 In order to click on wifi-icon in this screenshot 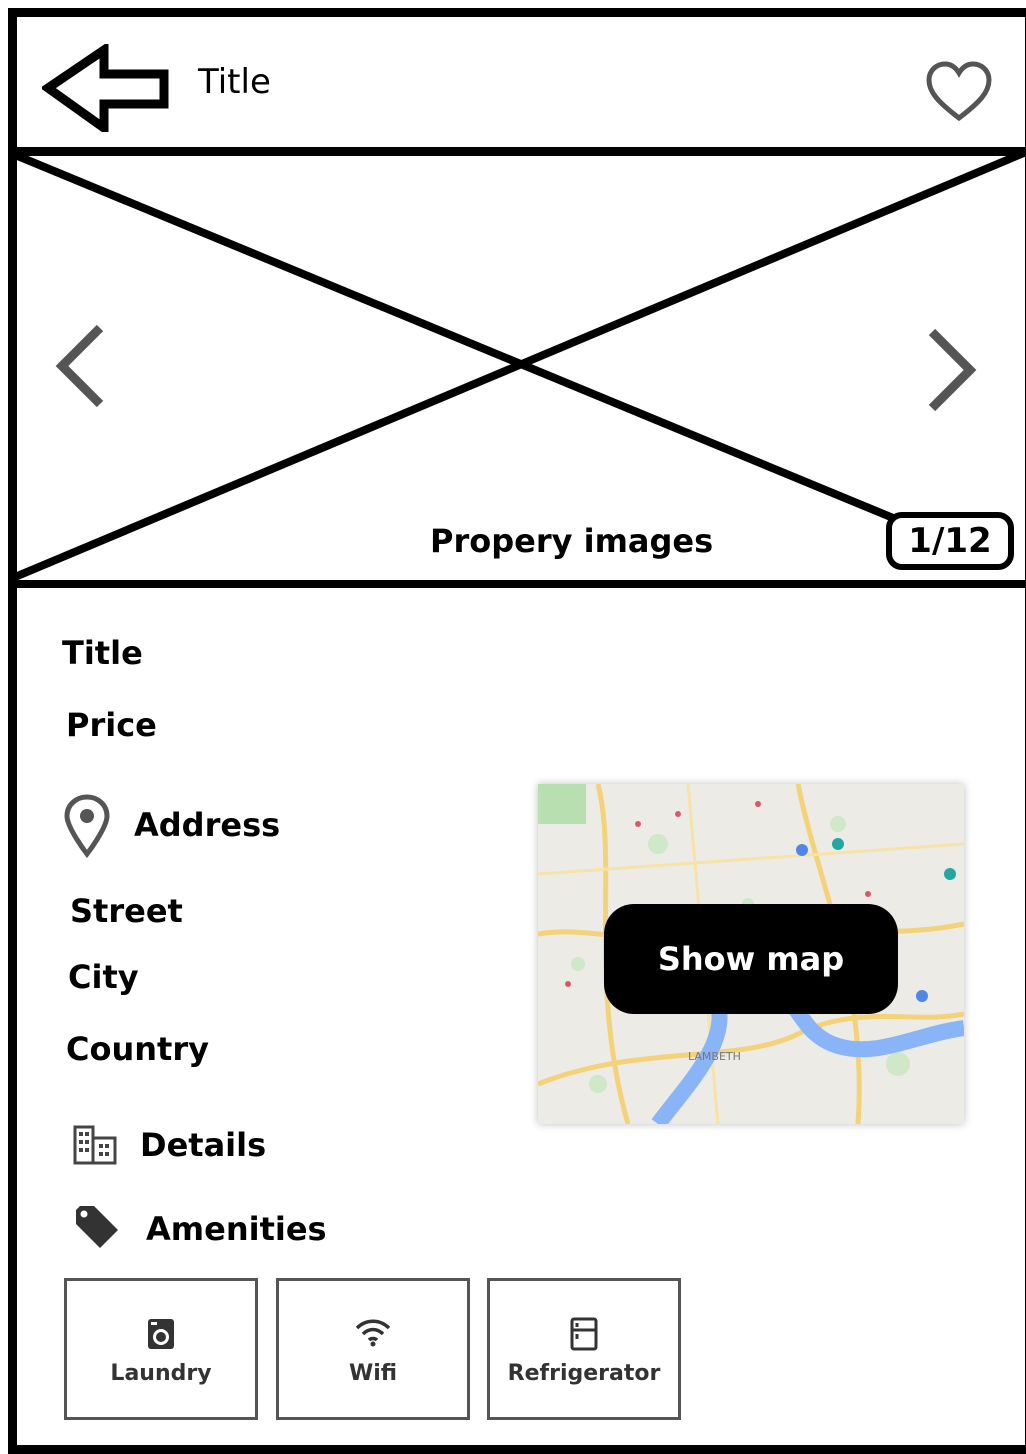, I will do `click(373, 1333)`.